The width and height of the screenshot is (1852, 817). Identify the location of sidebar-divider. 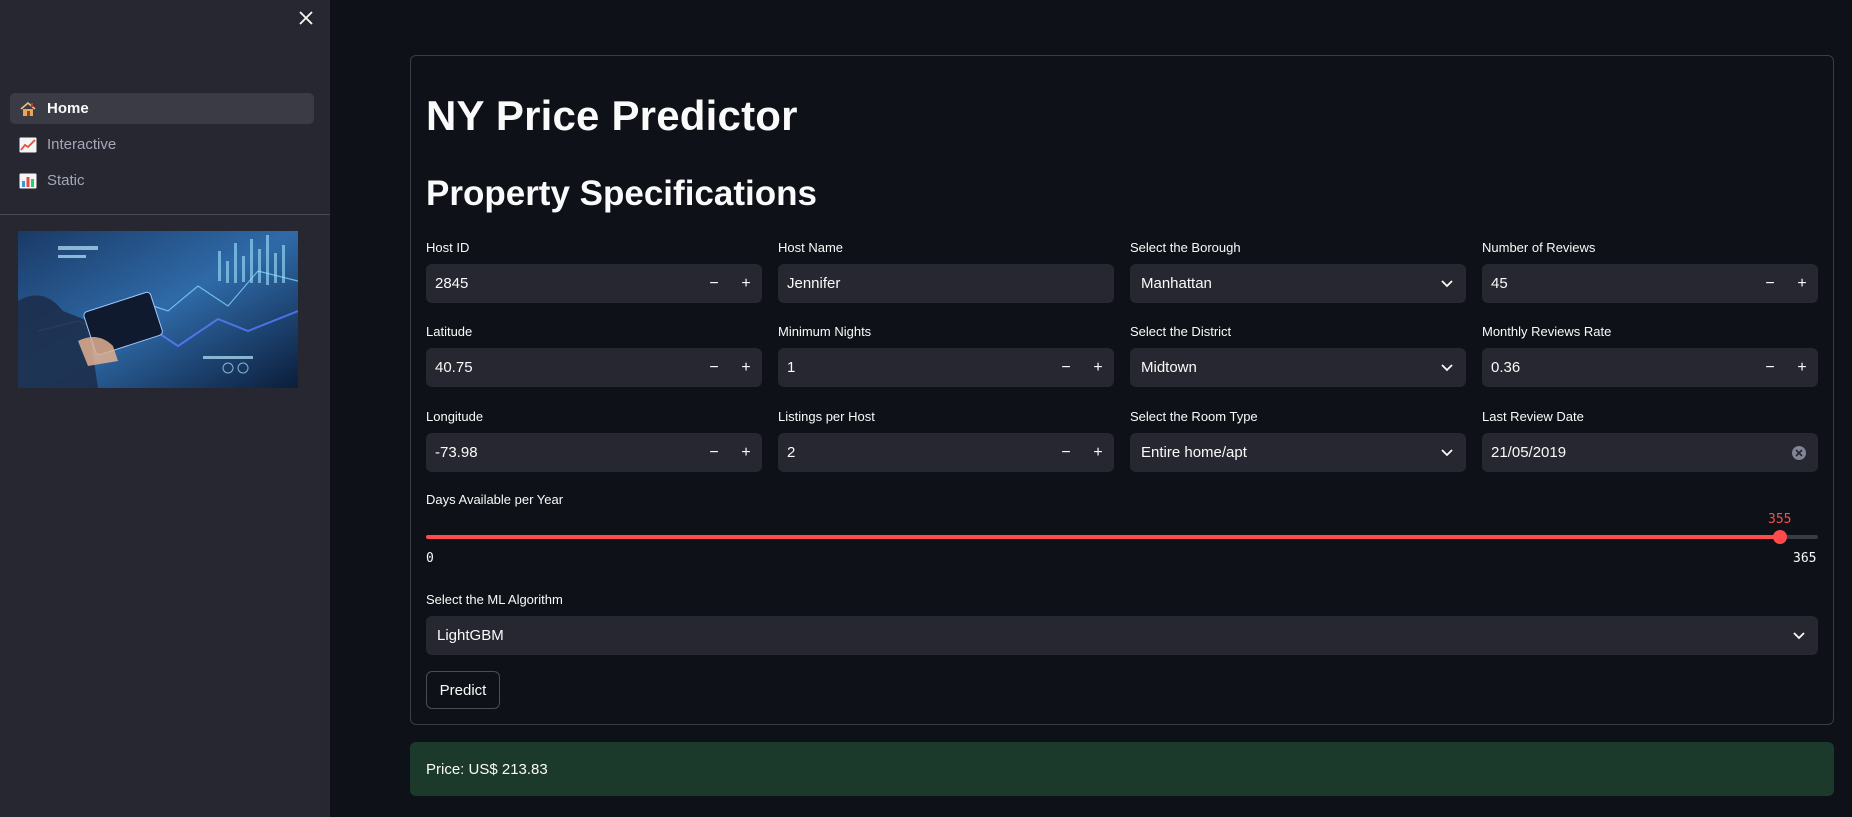
(165, 214).